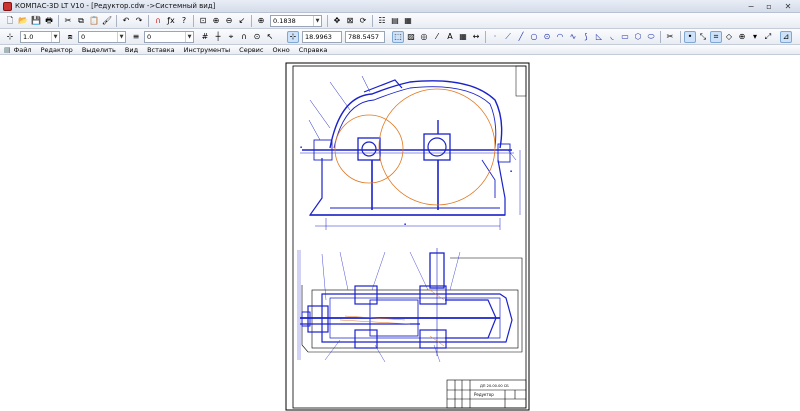 The width and height of the screenshot is (800, 411). I want to click on magnet-snap-icon: ∩, so click(244, 37).